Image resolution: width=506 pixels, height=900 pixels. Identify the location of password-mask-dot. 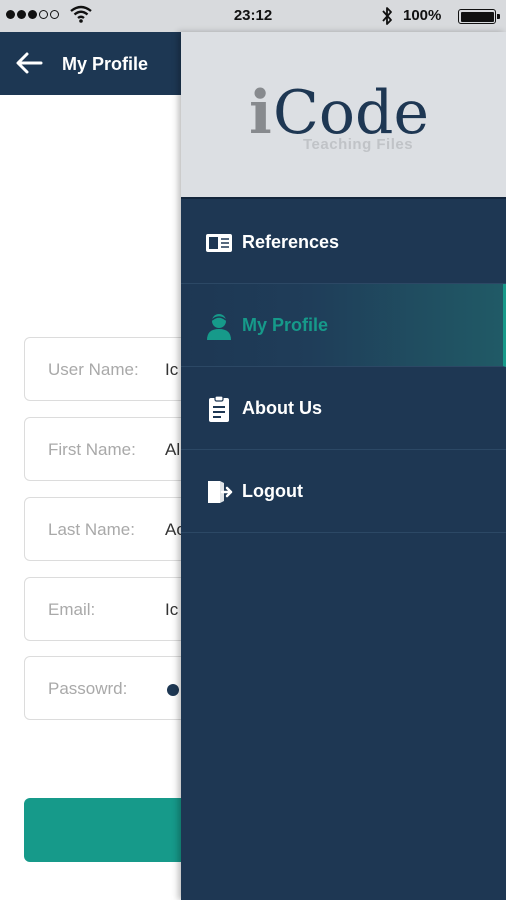
(173, 690).